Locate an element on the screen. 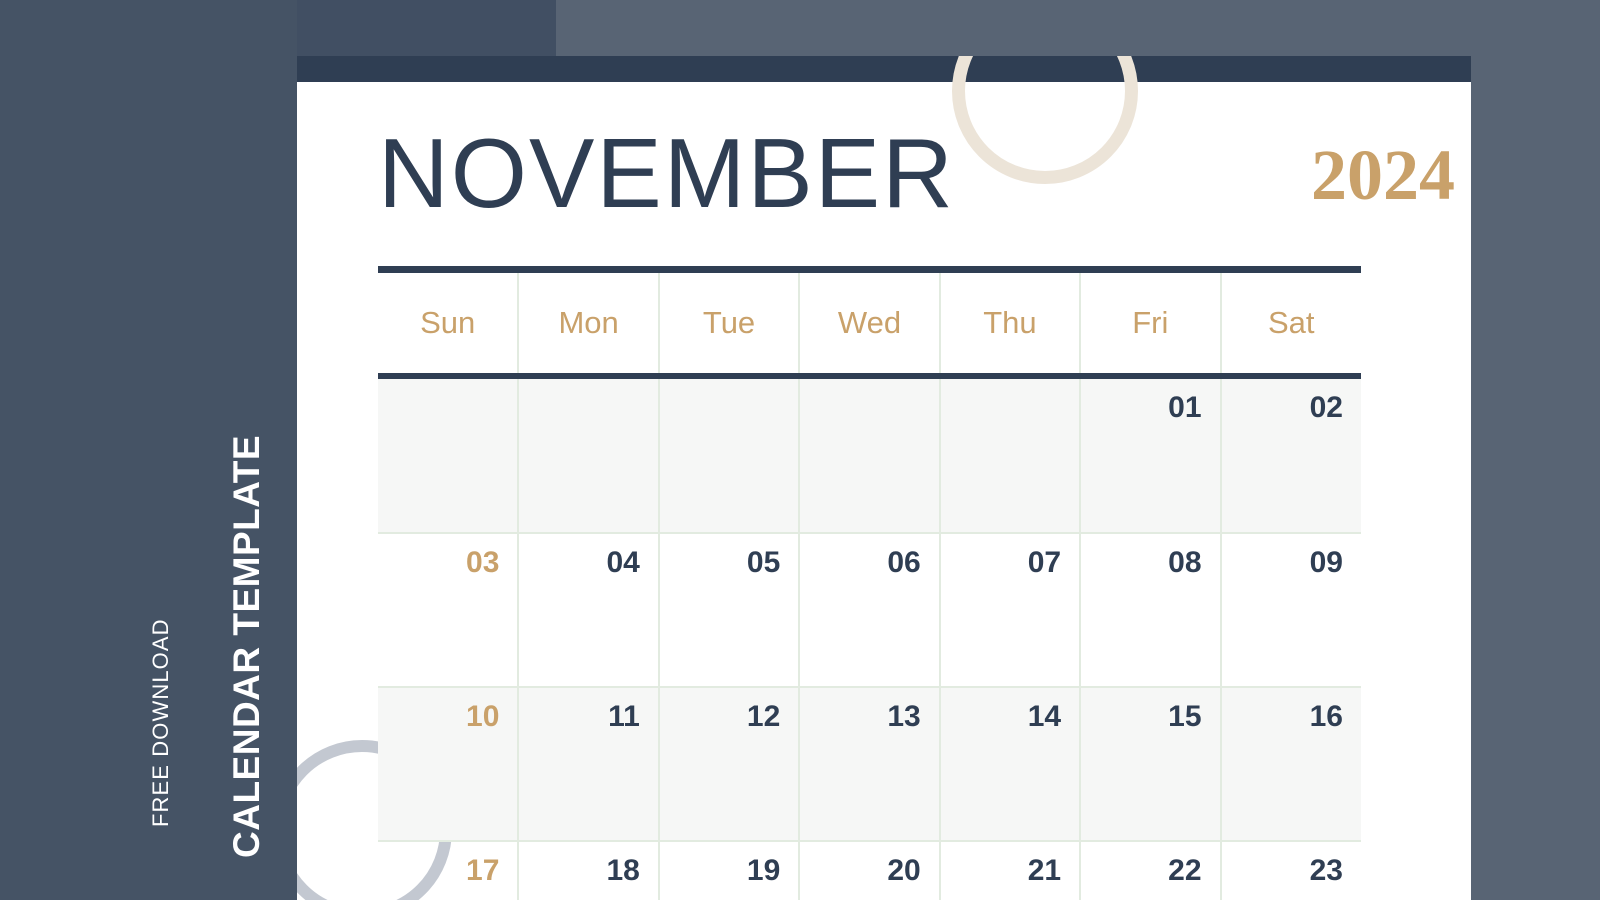 This screenshot has height=900, width=1600. weekday-header-sat: Sat is located at coordinates (1290, 323).